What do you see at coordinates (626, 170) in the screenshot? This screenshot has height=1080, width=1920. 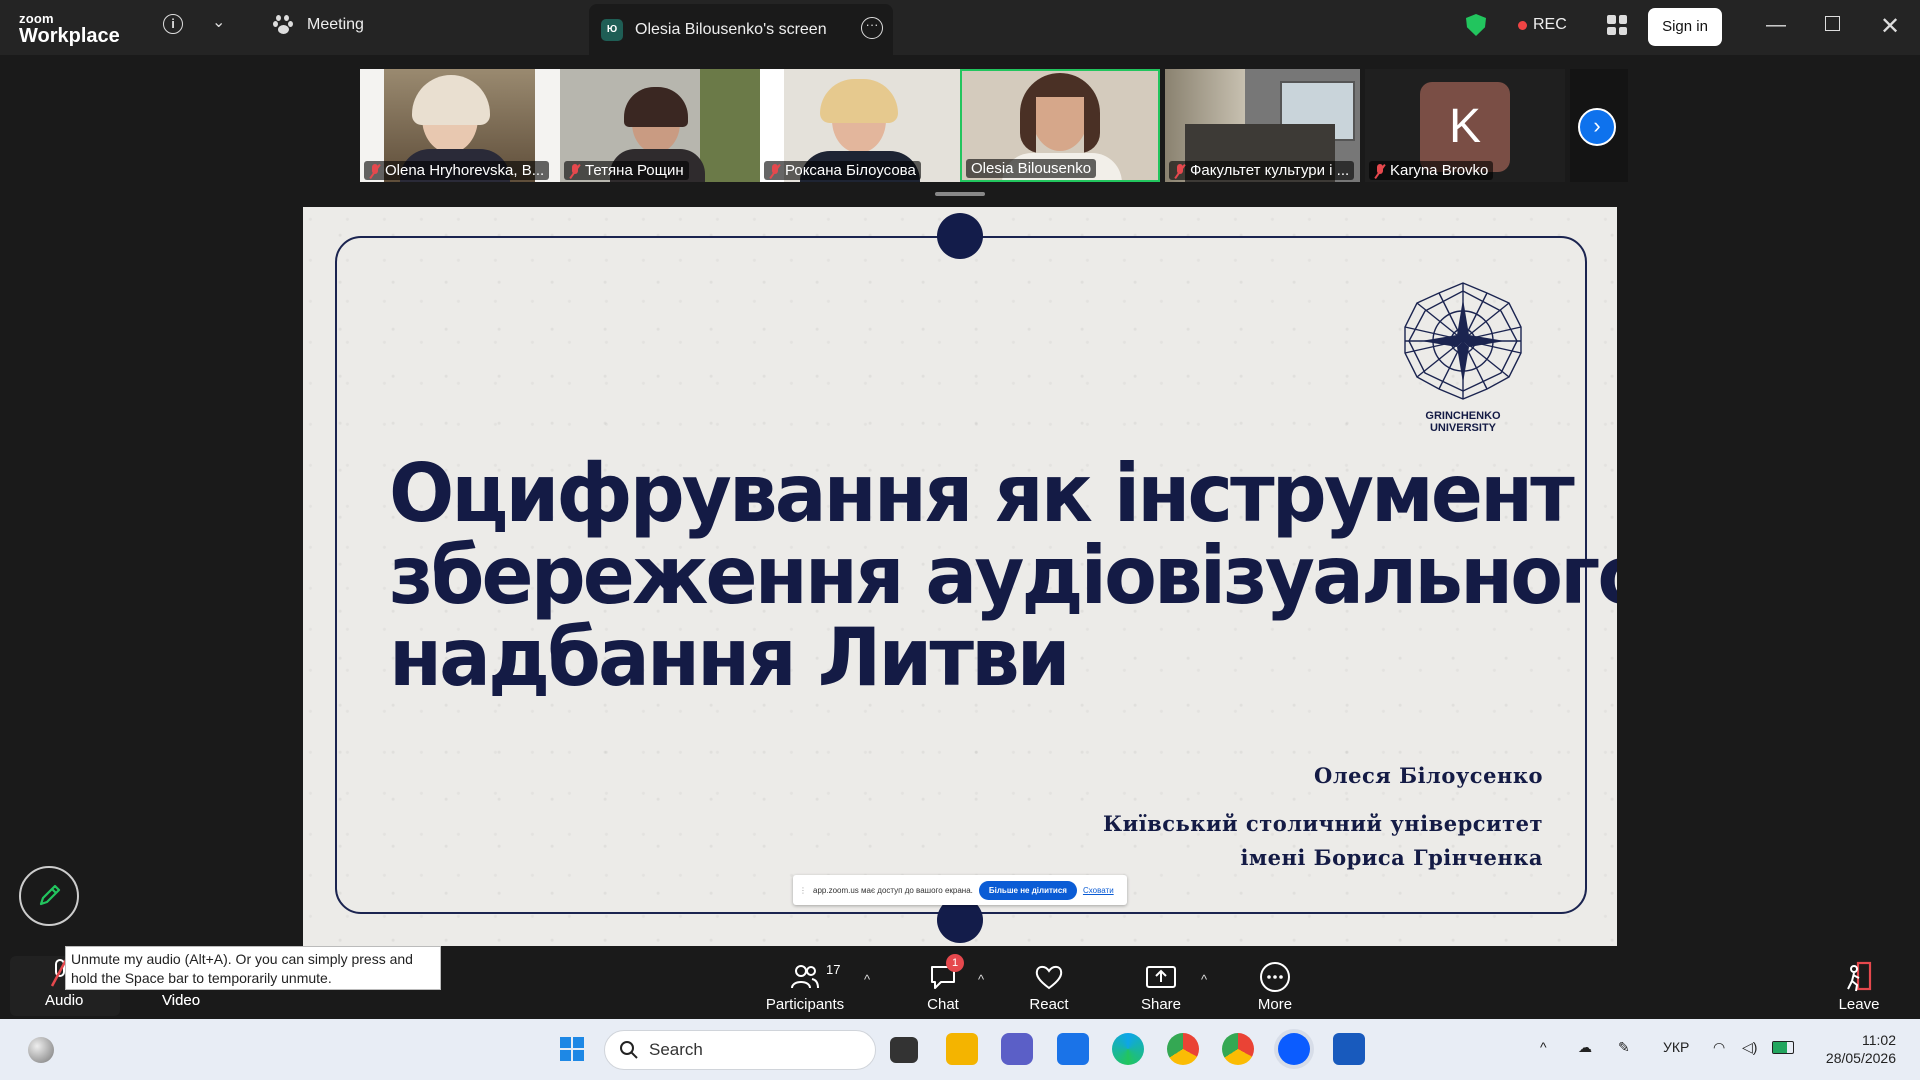 I see `participant-name-tag: Тетяна Рощин` at bounding box center [626, 170].